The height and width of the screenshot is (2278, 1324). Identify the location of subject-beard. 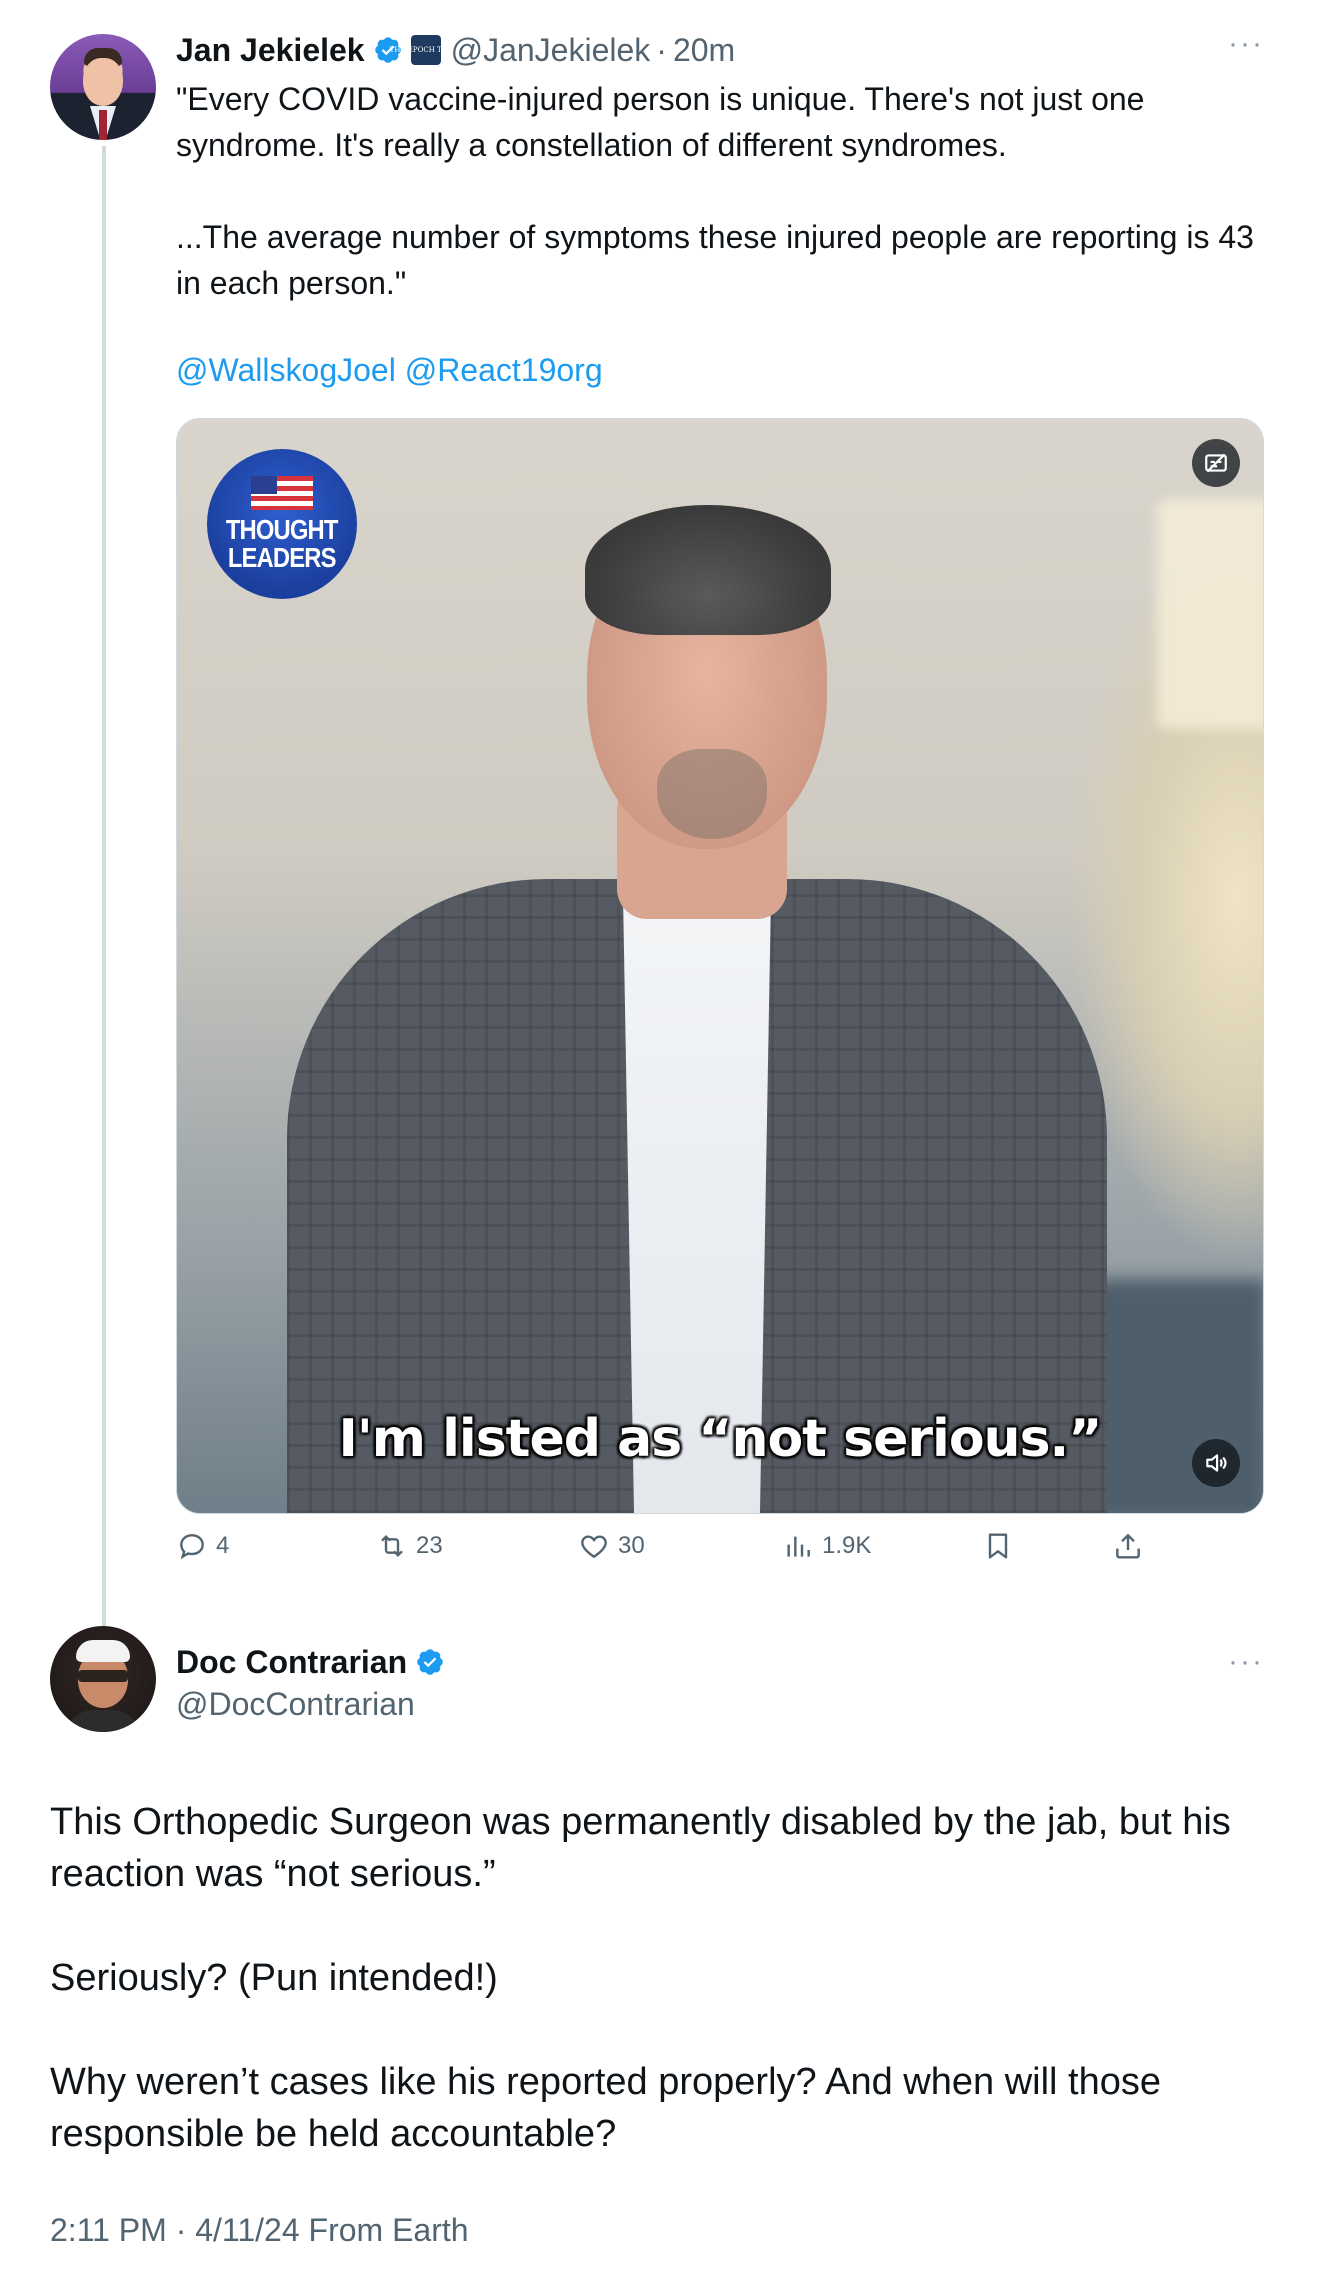
(712, 794).